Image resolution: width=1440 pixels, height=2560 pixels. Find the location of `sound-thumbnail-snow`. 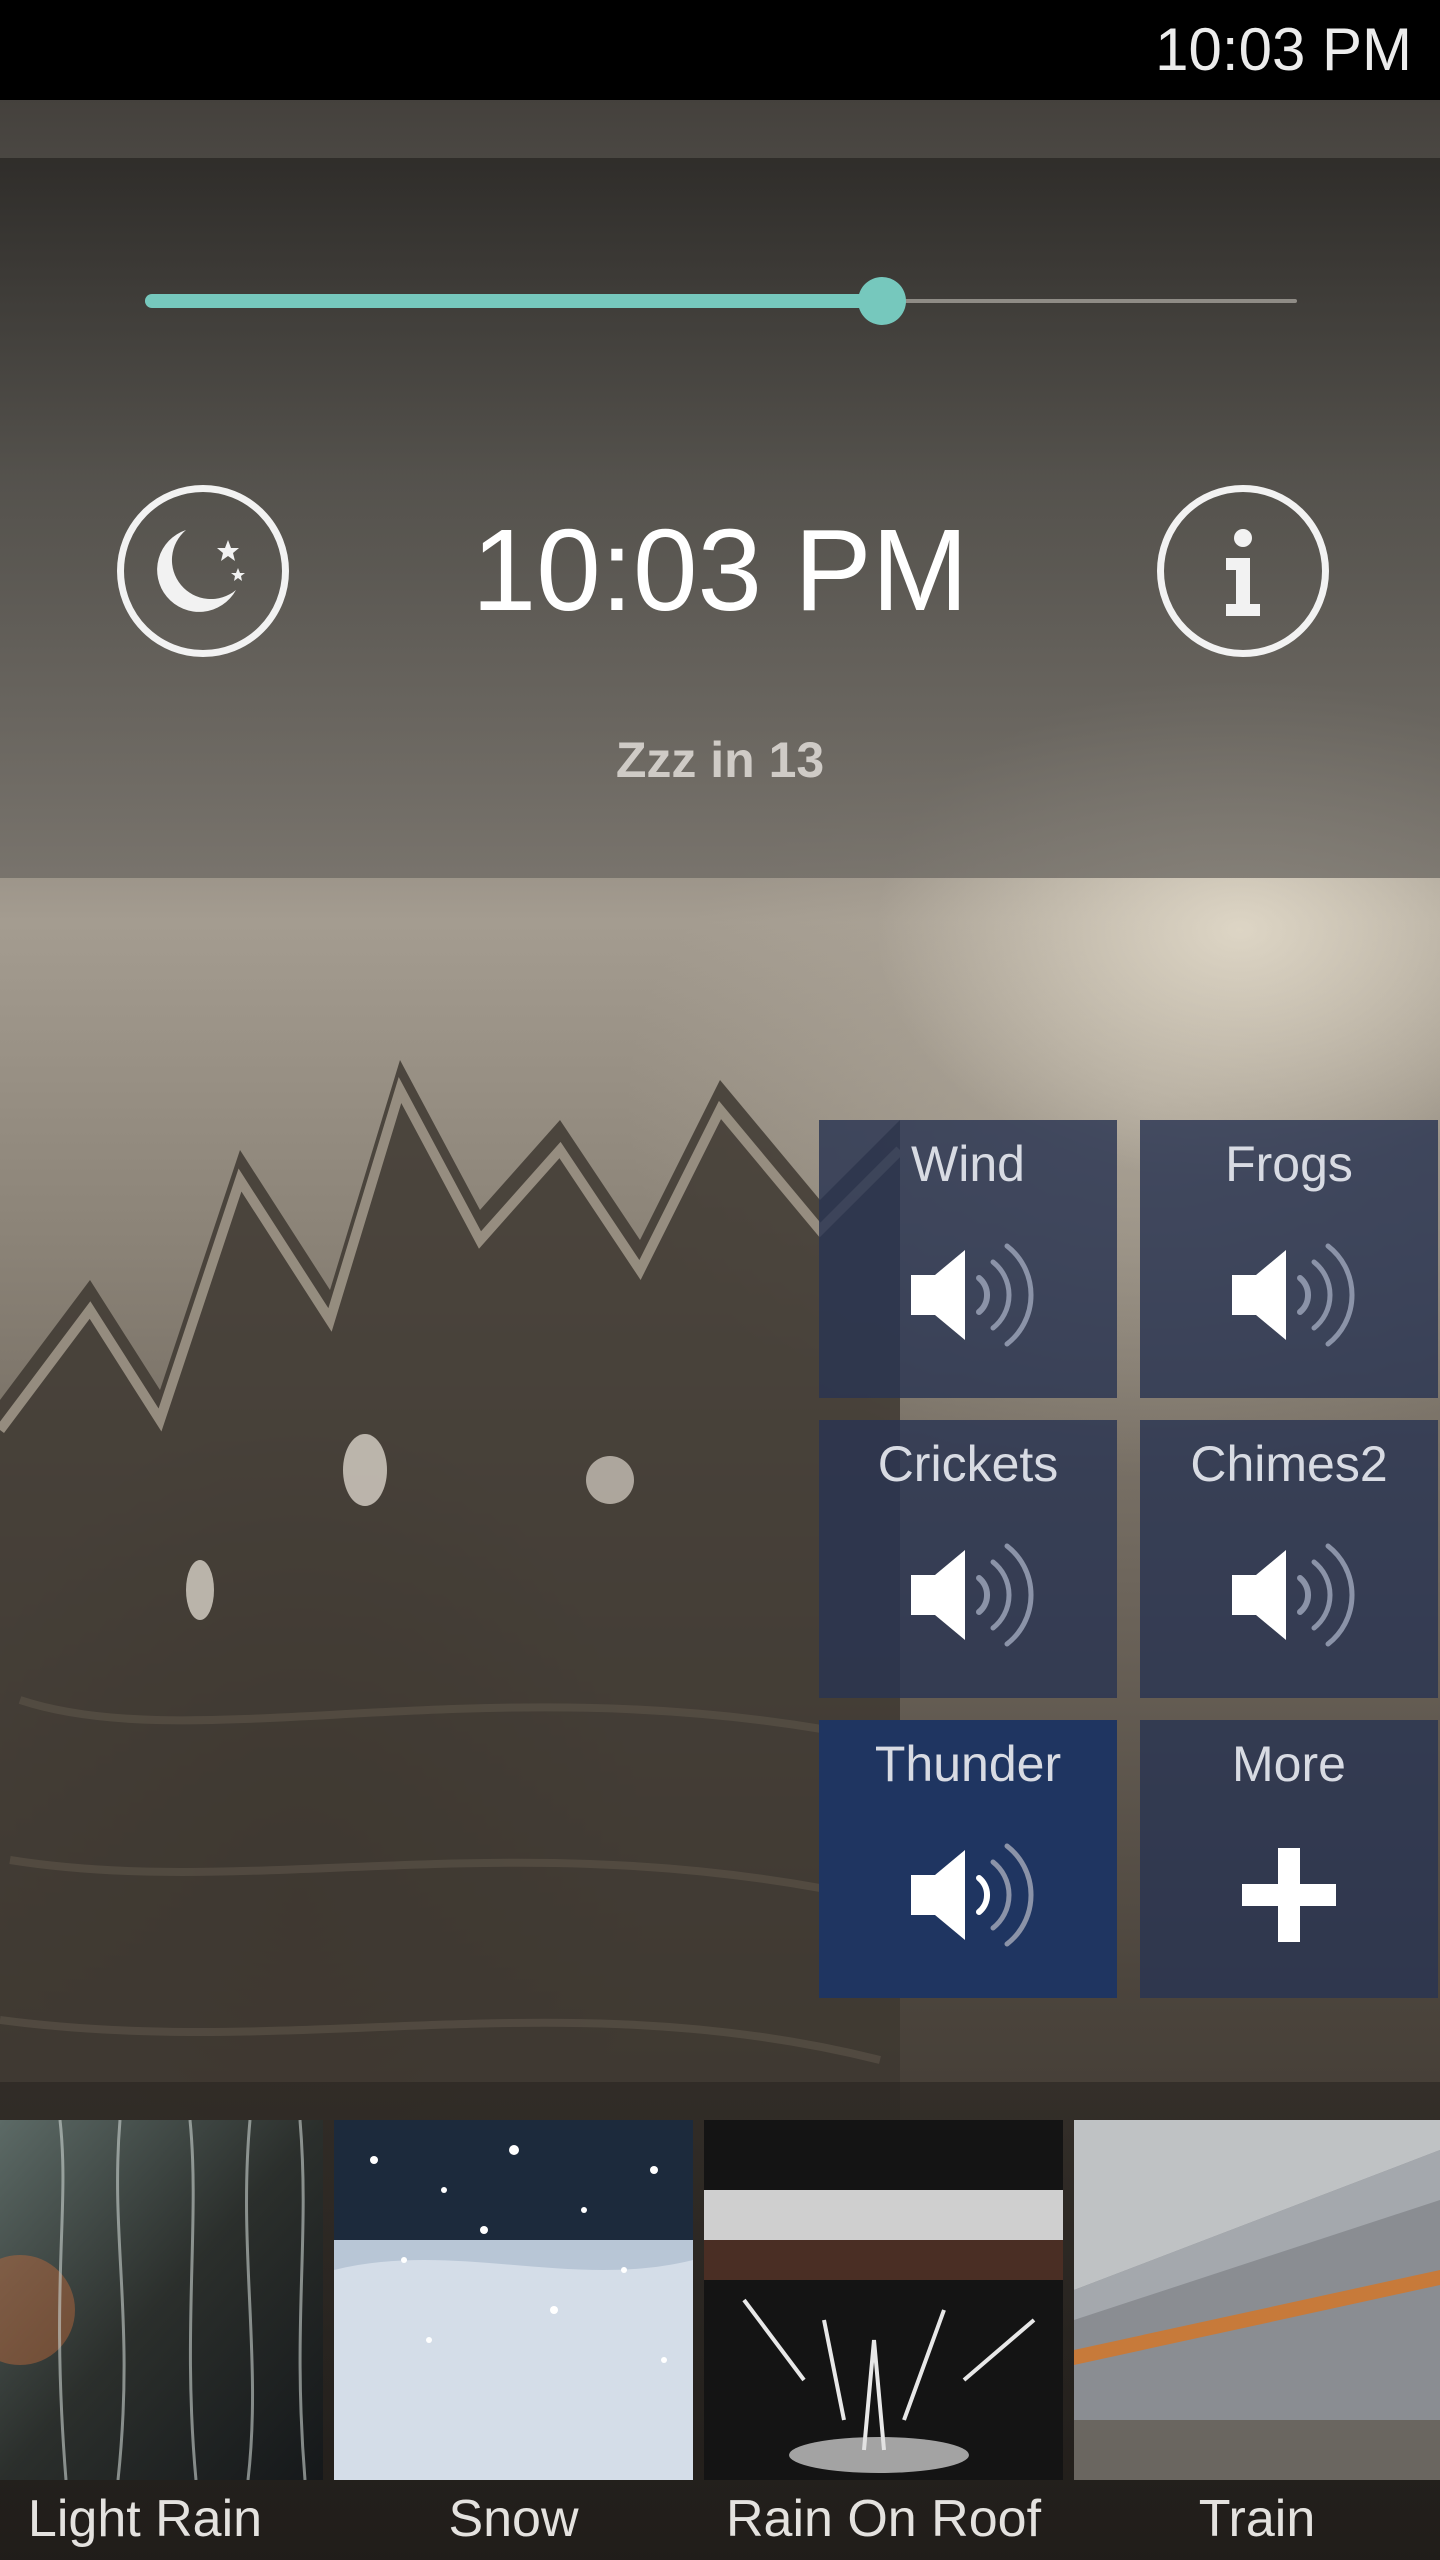

sound-thumbnail-snow is located at coordinates (513, 2300).